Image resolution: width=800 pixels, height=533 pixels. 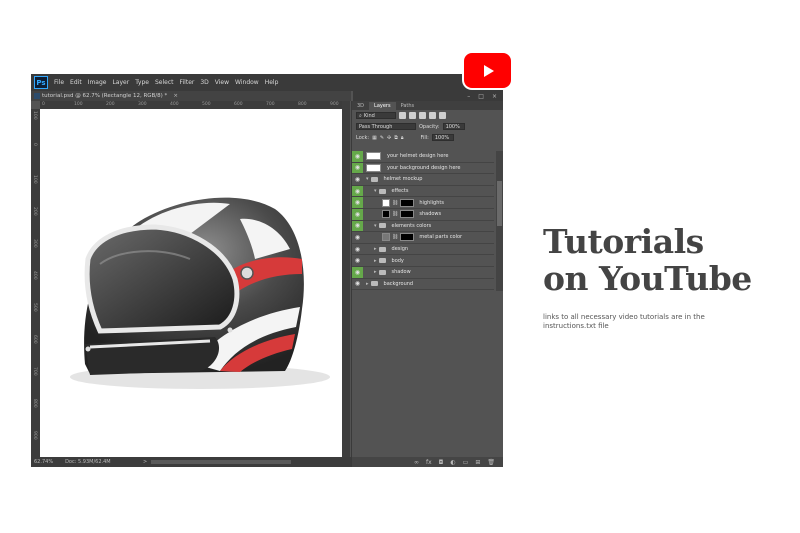 What do you see at coordinates (97, 82) in the screenshot?
I see `menu-item-image: Image` at bounding box center [97, 82].